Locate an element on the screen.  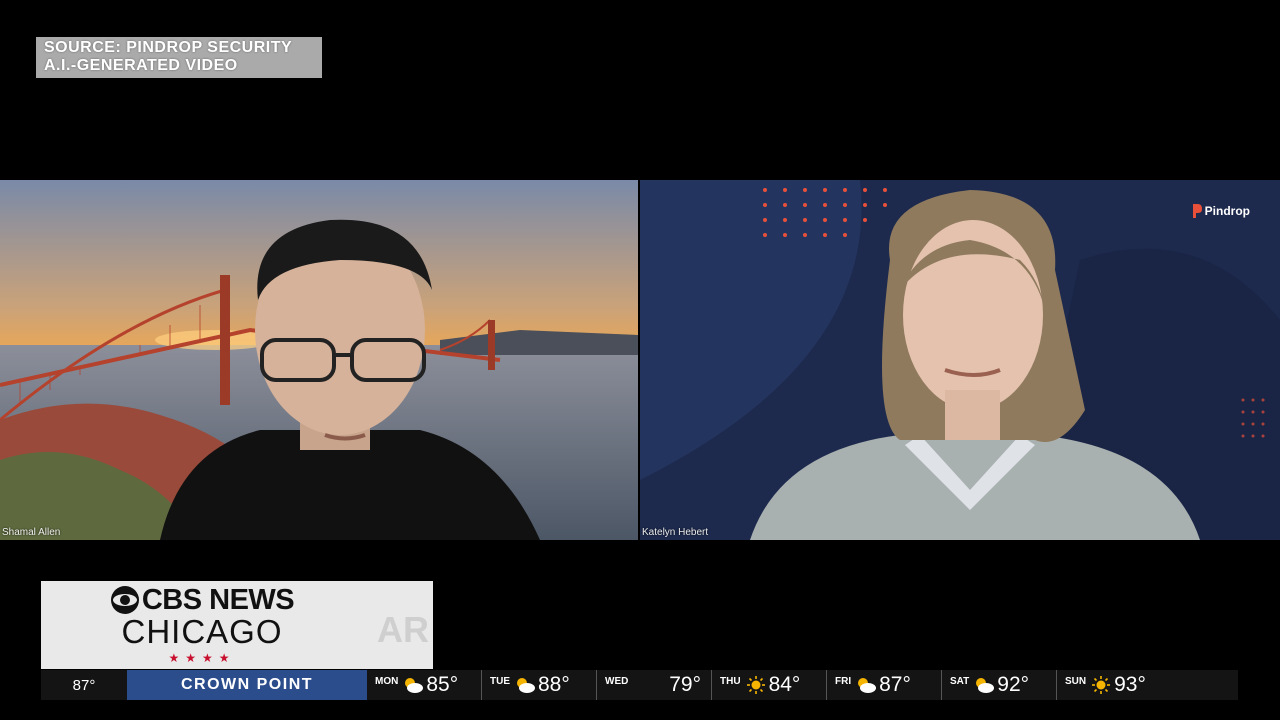
pindrop-brand-text: Pindrop is located at coordinates (1227, 211).